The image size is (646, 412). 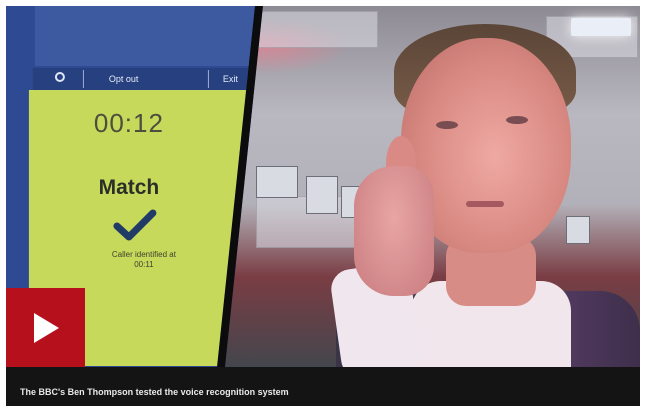 I want to click on ceiling-panel, so click(x=317, y=29).